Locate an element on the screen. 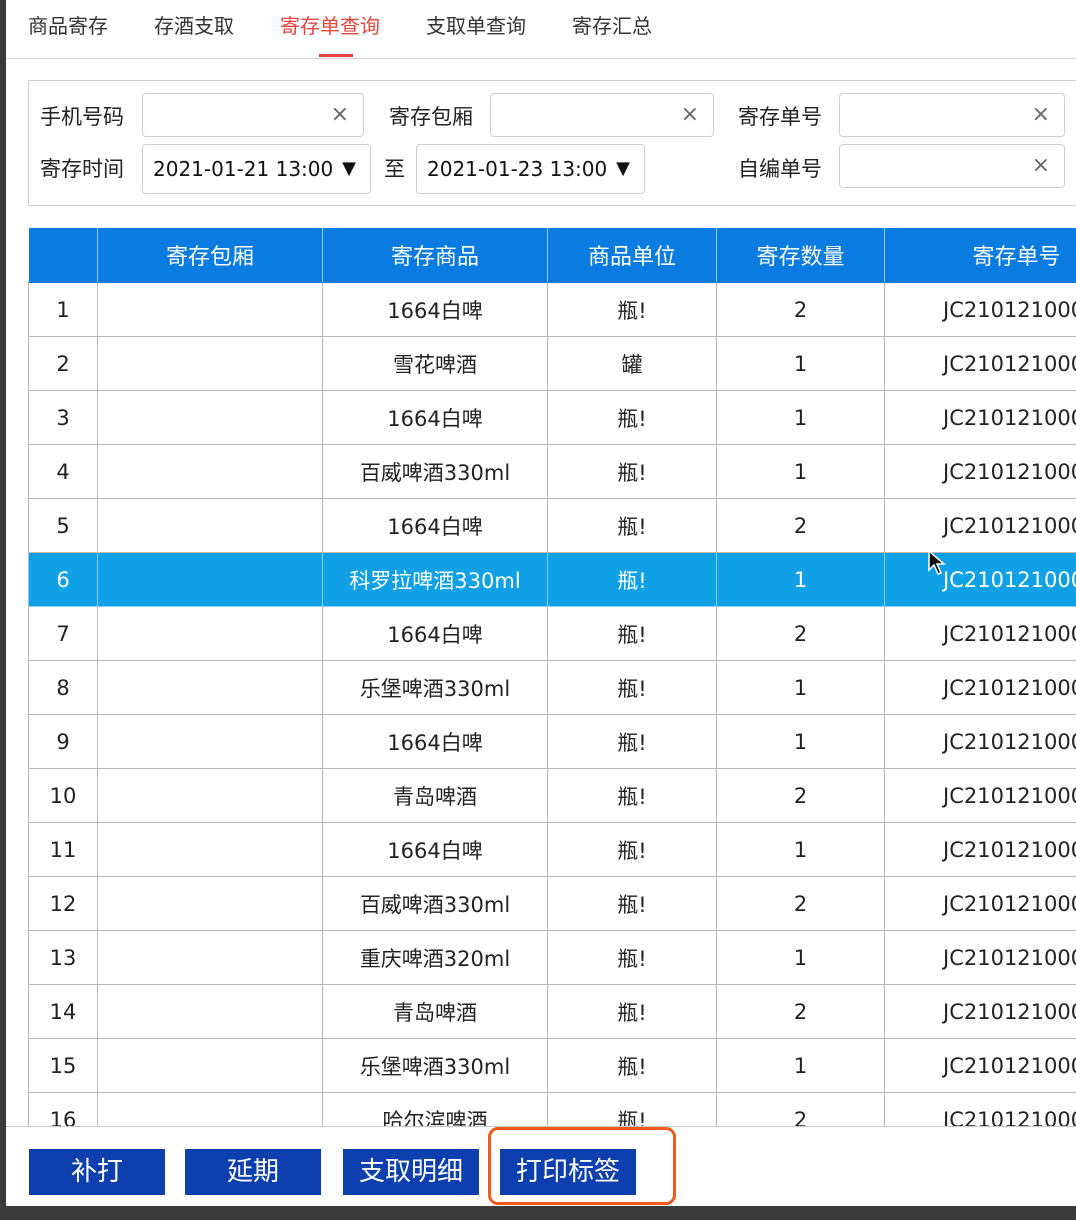 The image size is (1076, 1220). tab-goods-deposit: 商品寄存 is located at coordinates (68, 24).